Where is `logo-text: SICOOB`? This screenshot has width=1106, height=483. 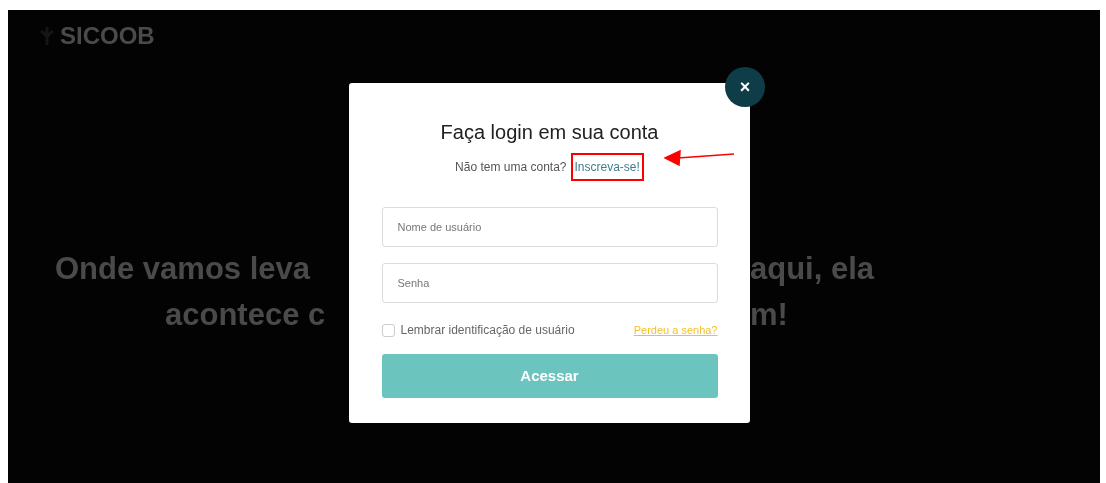
logo-text: SICOOB is located at coordinates (107, 36).